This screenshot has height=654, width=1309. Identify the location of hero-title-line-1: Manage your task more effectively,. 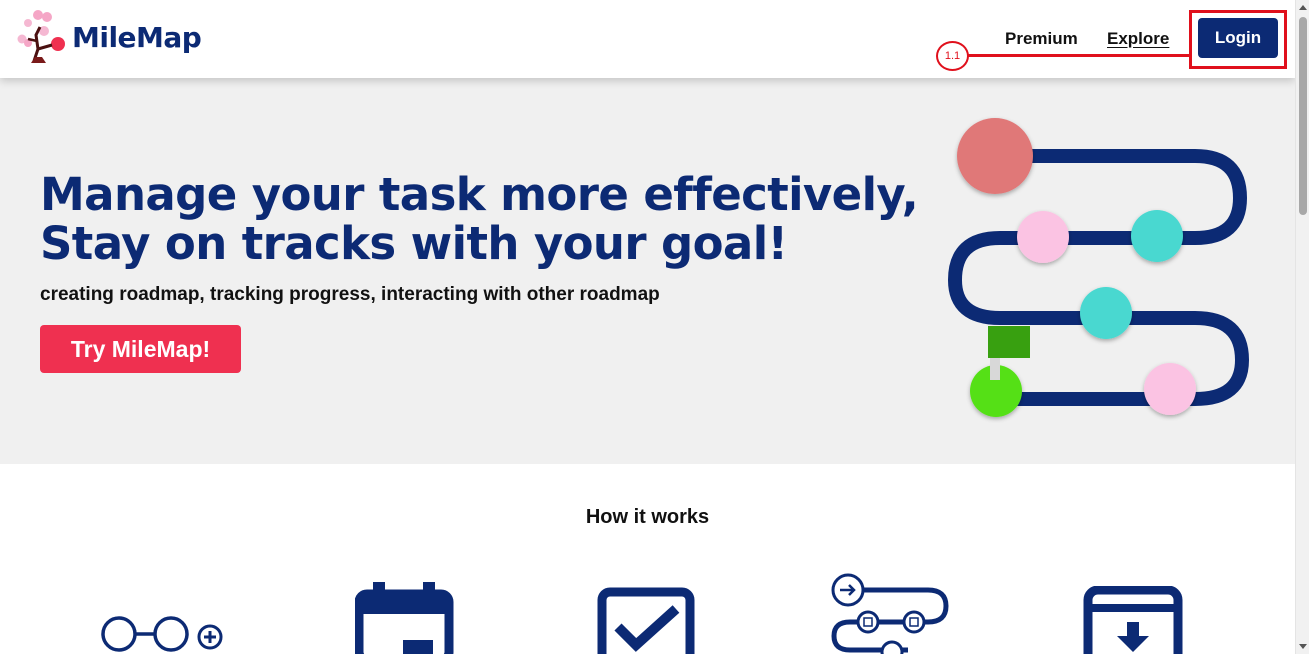
(479, 194).